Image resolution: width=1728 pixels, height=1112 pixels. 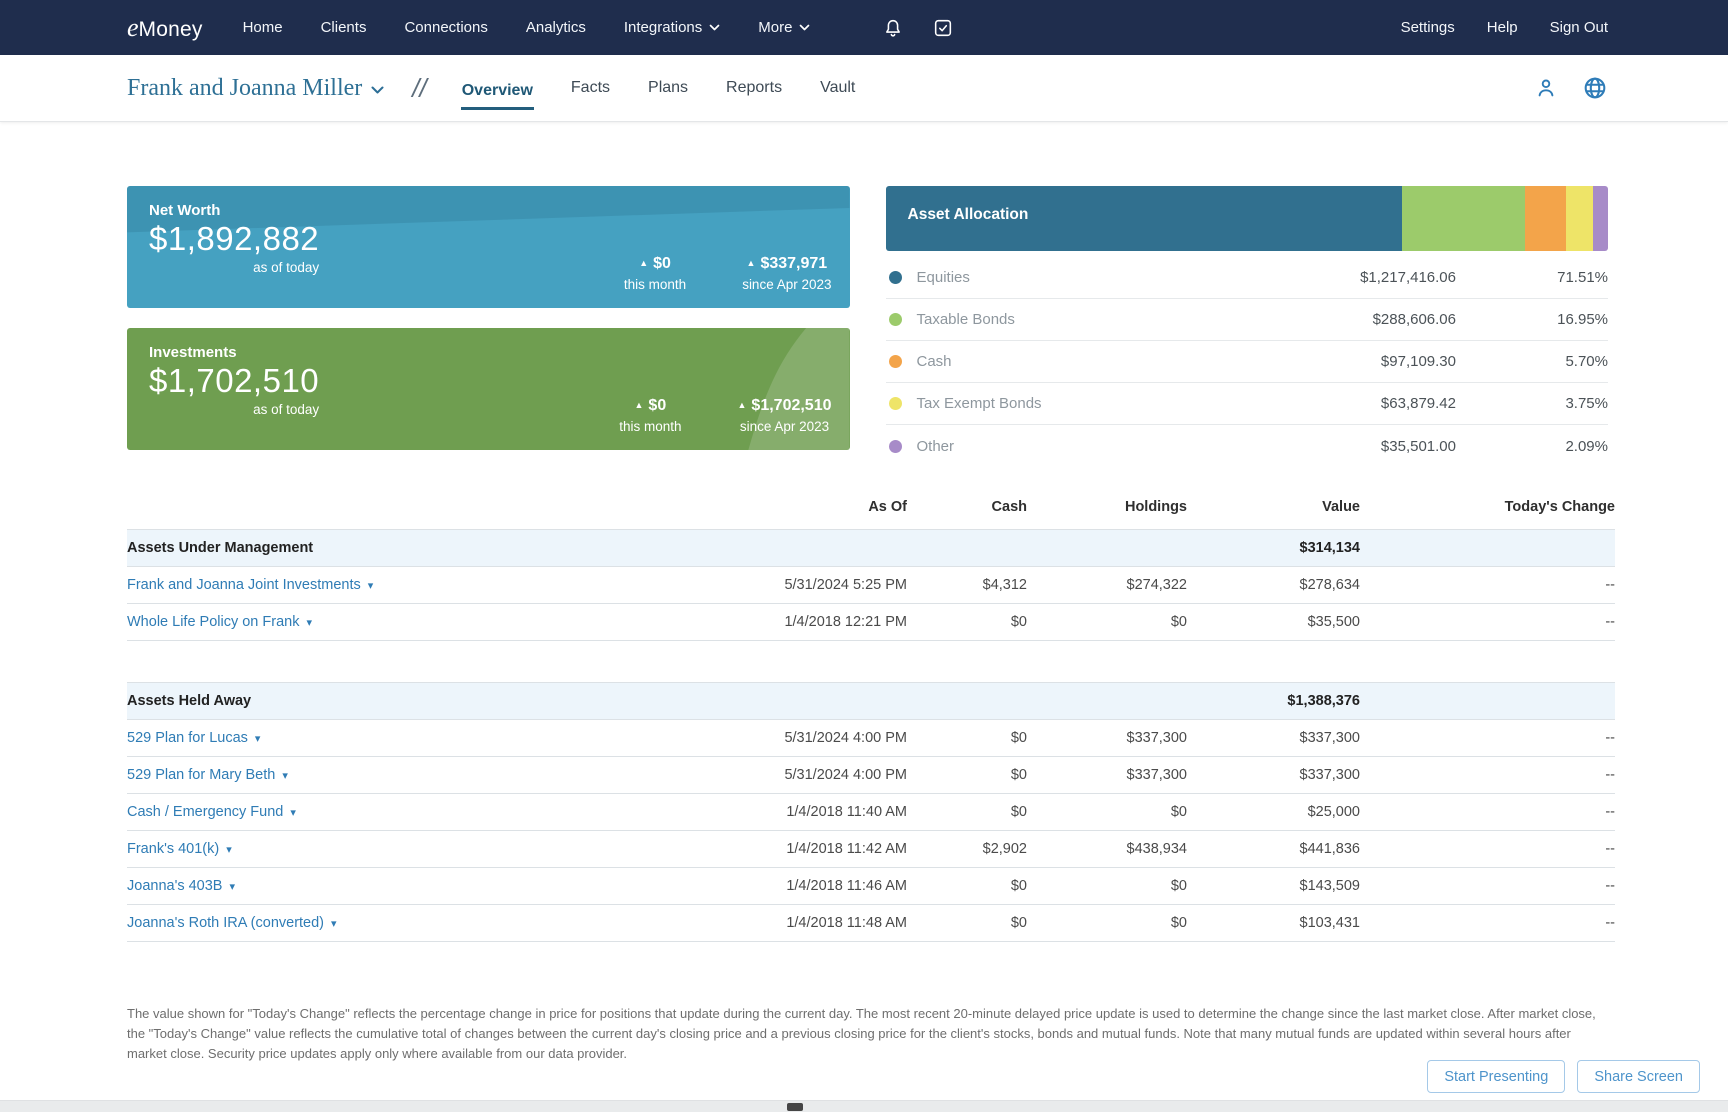 What do you see at coordinates (663, 27) in the screenshot?
I see `nav-integrations-label: Integrations` at bounding box center [663, 27].